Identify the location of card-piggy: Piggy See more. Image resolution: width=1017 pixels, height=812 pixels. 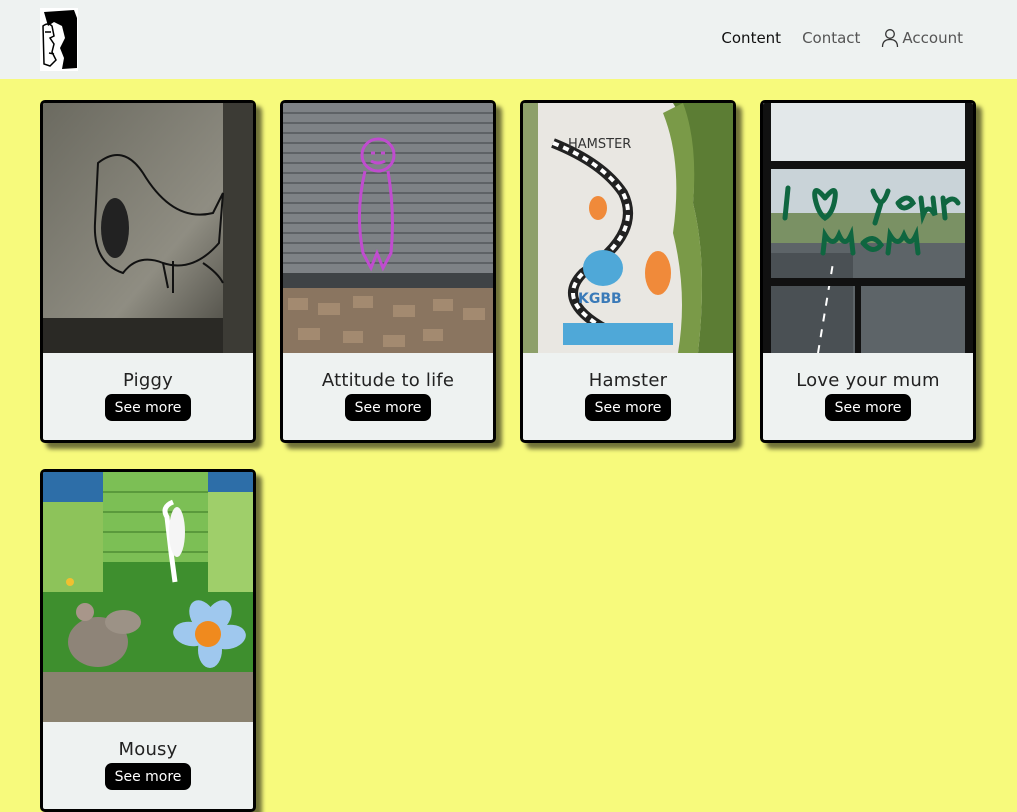
(148, 271).